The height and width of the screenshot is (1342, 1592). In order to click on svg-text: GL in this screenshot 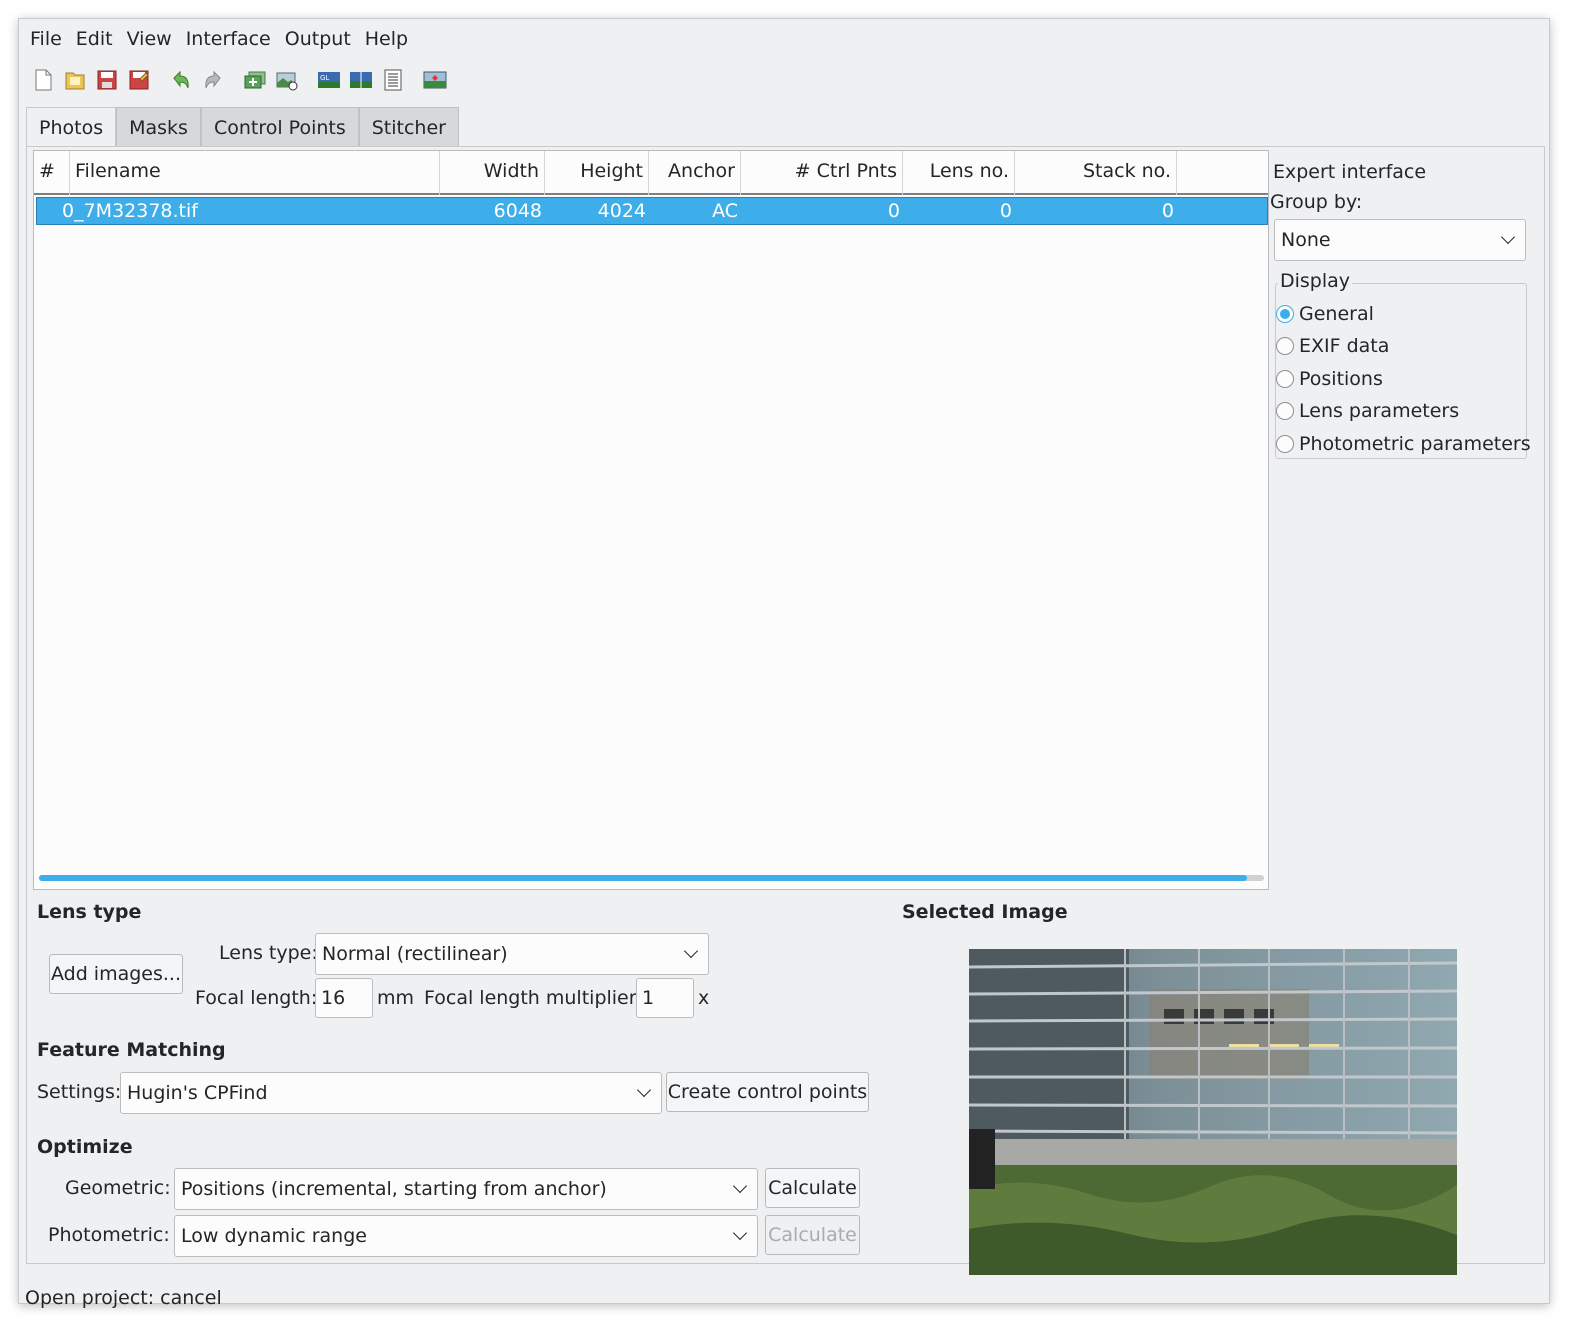, I will do `click(324, 78)`.